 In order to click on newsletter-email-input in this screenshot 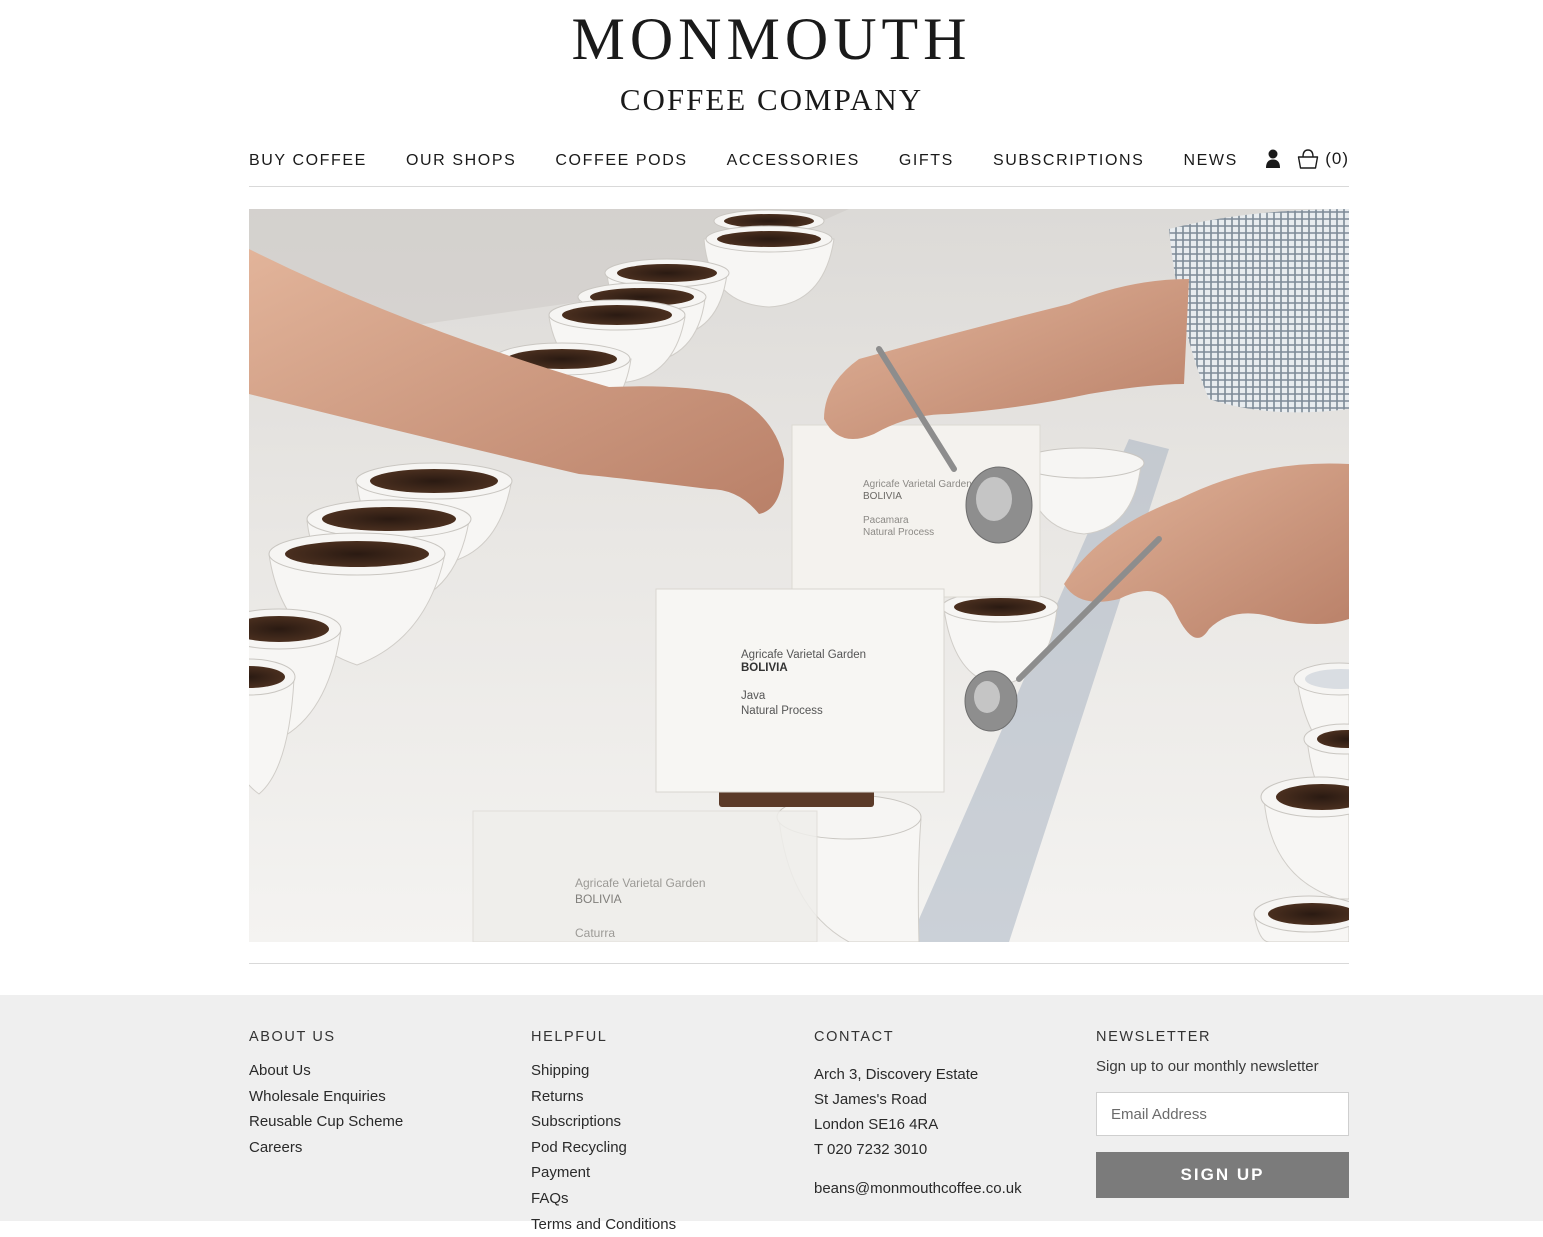, I will do `click(1222, 1114)`.